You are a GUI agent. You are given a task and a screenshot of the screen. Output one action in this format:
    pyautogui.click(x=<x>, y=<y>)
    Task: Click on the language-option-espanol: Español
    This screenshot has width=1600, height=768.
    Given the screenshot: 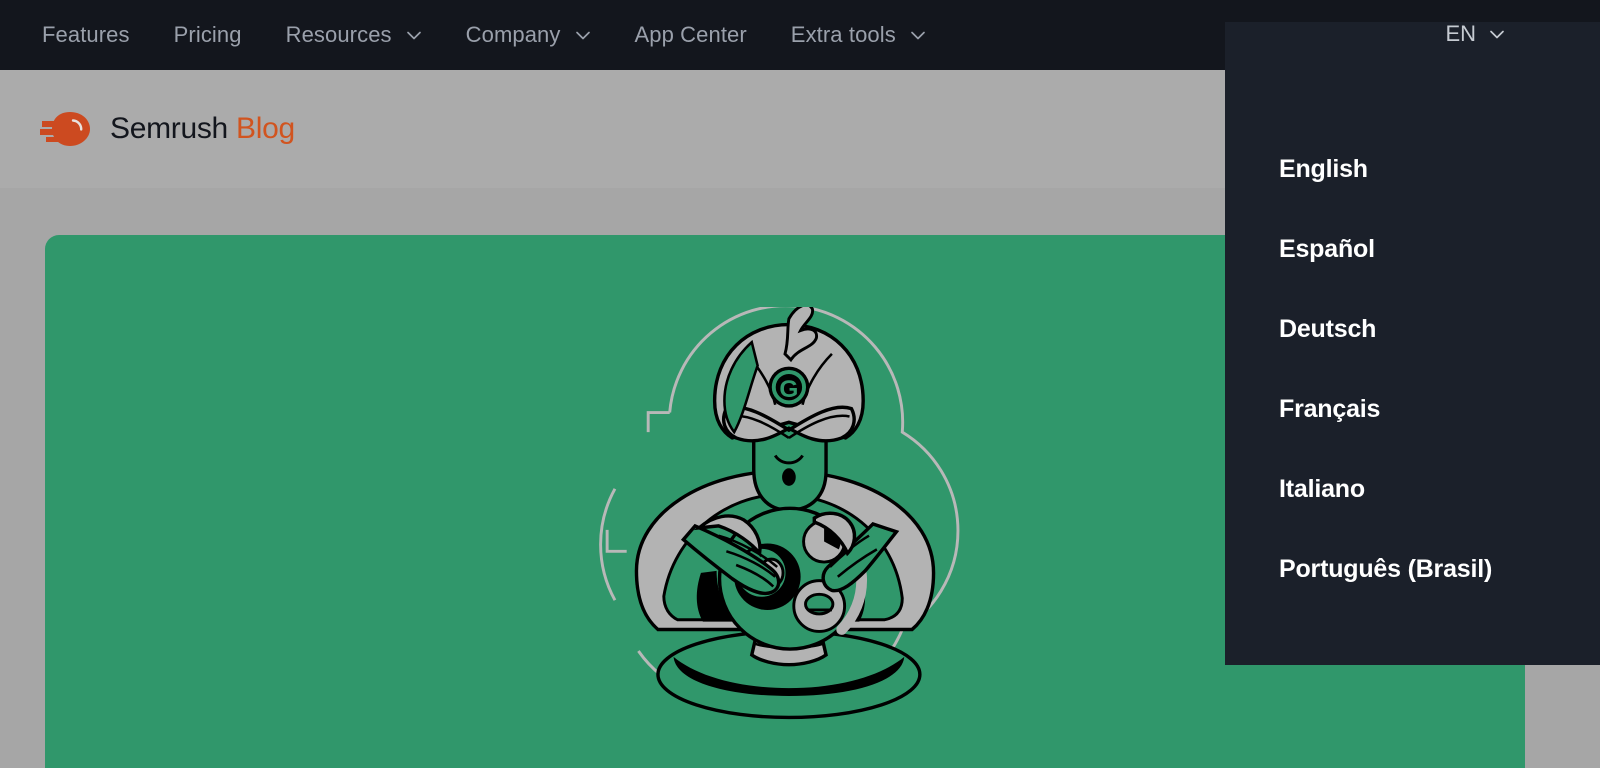 What is the action you would take?
    pyautogui.click(x=1412, y=249)
    